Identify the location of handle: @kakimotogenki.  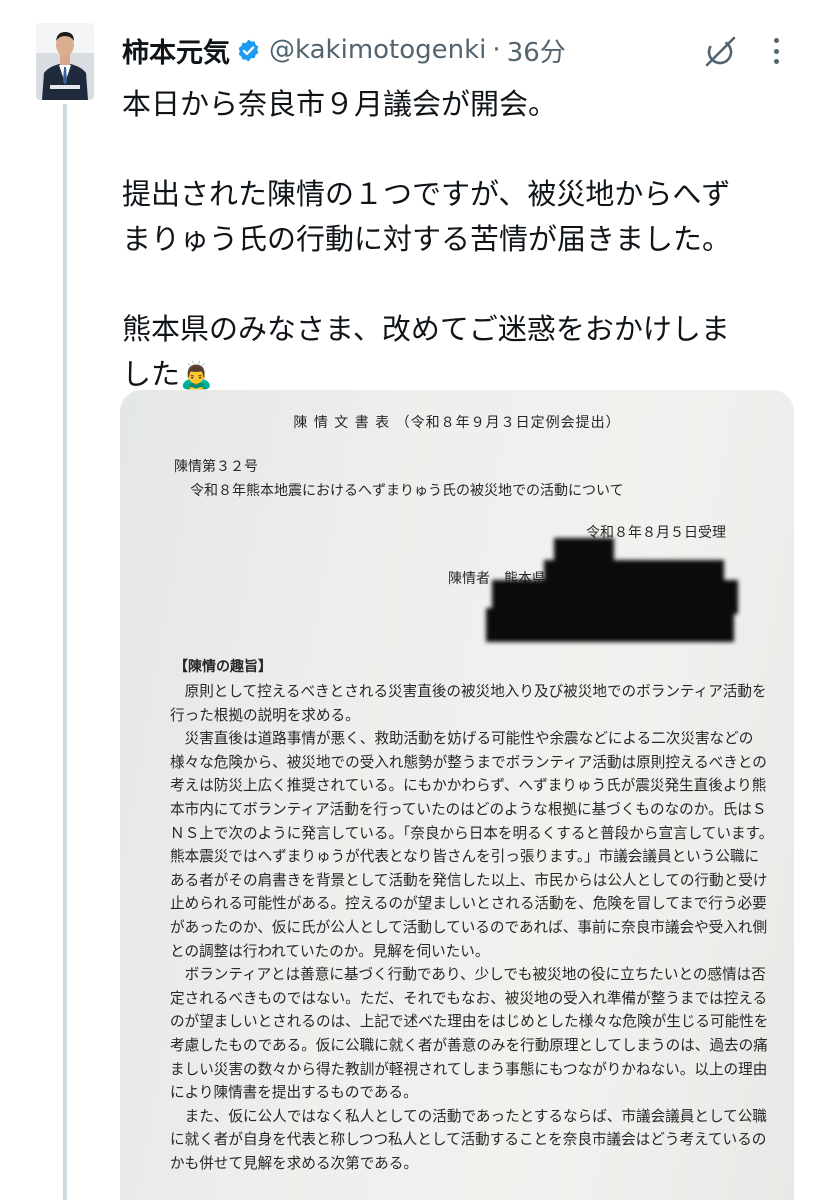
(377, 50).